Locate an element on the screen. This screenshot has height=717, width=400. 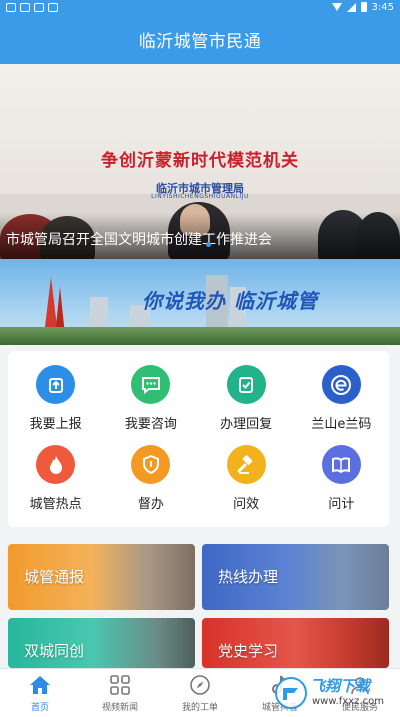
nav-my-orders: 我的工单 is located at coordinates (200, 693).